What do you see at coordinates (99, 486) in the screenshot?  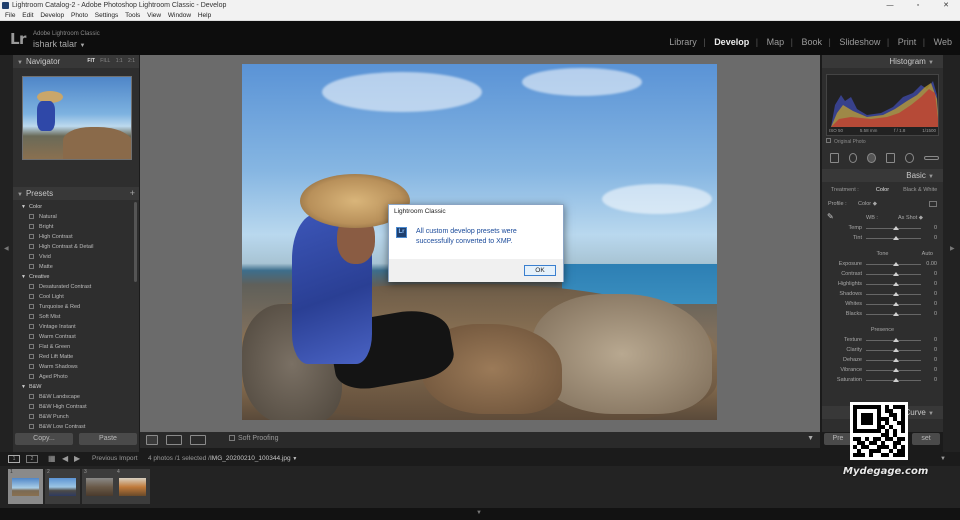 I see `filmstrip-thumb: 3` at bounding box center [99, 486].